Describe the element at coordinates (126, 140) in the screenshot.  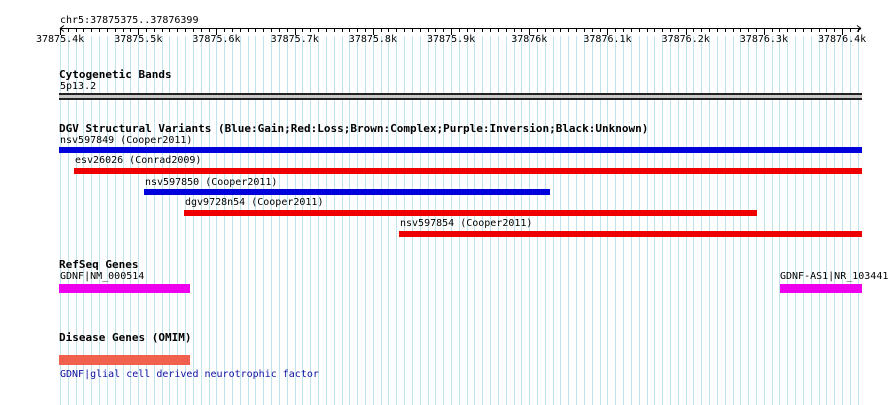
I see `variant-label: nsv597849 (Cooper2011)` at that location.